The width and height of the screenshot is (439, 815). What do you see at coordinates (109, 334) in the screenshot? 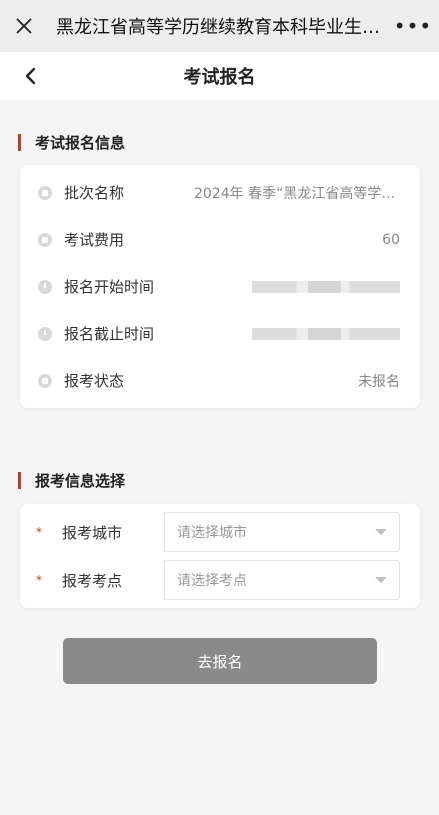
I see `info-label: 报名截止时间` at bounding box center [109, 334].